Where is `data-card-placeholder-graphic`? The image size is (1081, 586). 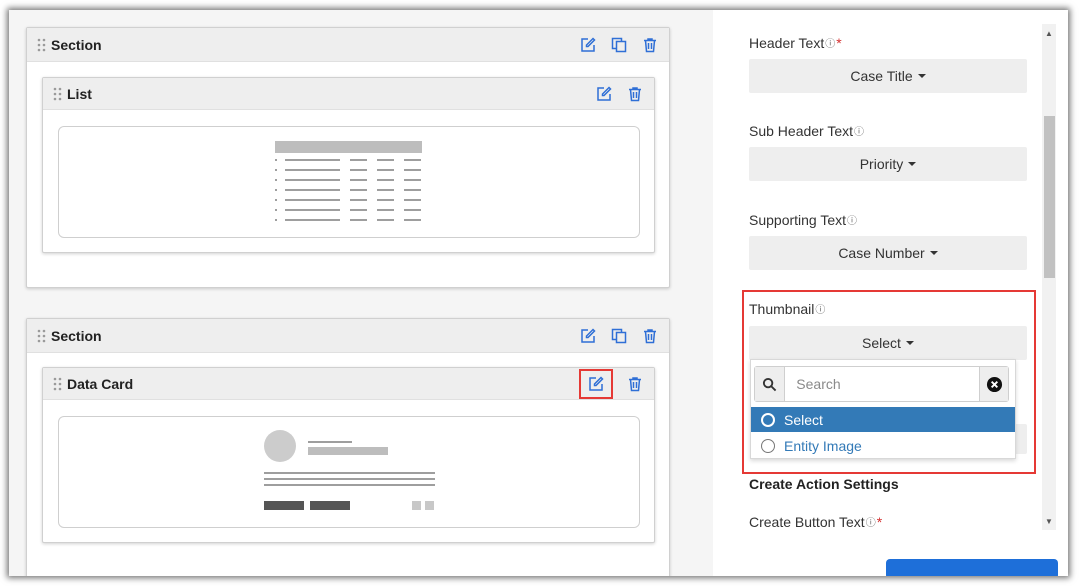 data-card-placeholder-graphic is located at coordinates (349, 470).